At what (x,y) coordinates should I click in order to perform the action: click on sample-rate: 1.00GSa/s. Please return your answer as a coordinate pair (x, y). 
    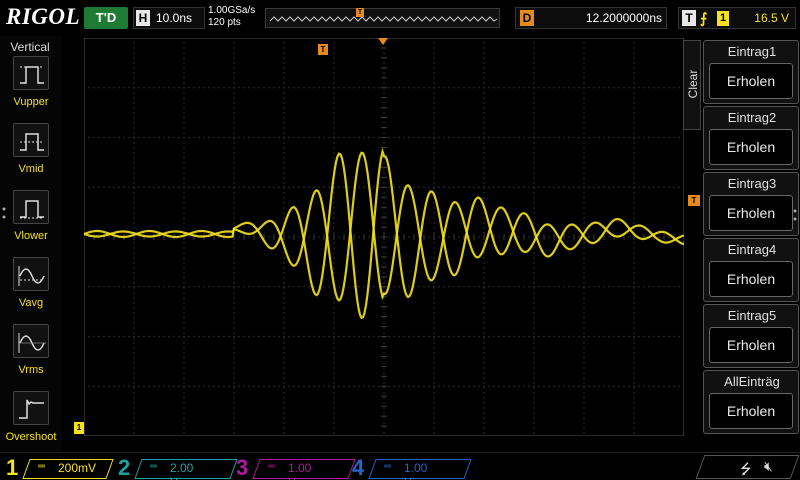
    Looking at the image, I should click on (232, 10).